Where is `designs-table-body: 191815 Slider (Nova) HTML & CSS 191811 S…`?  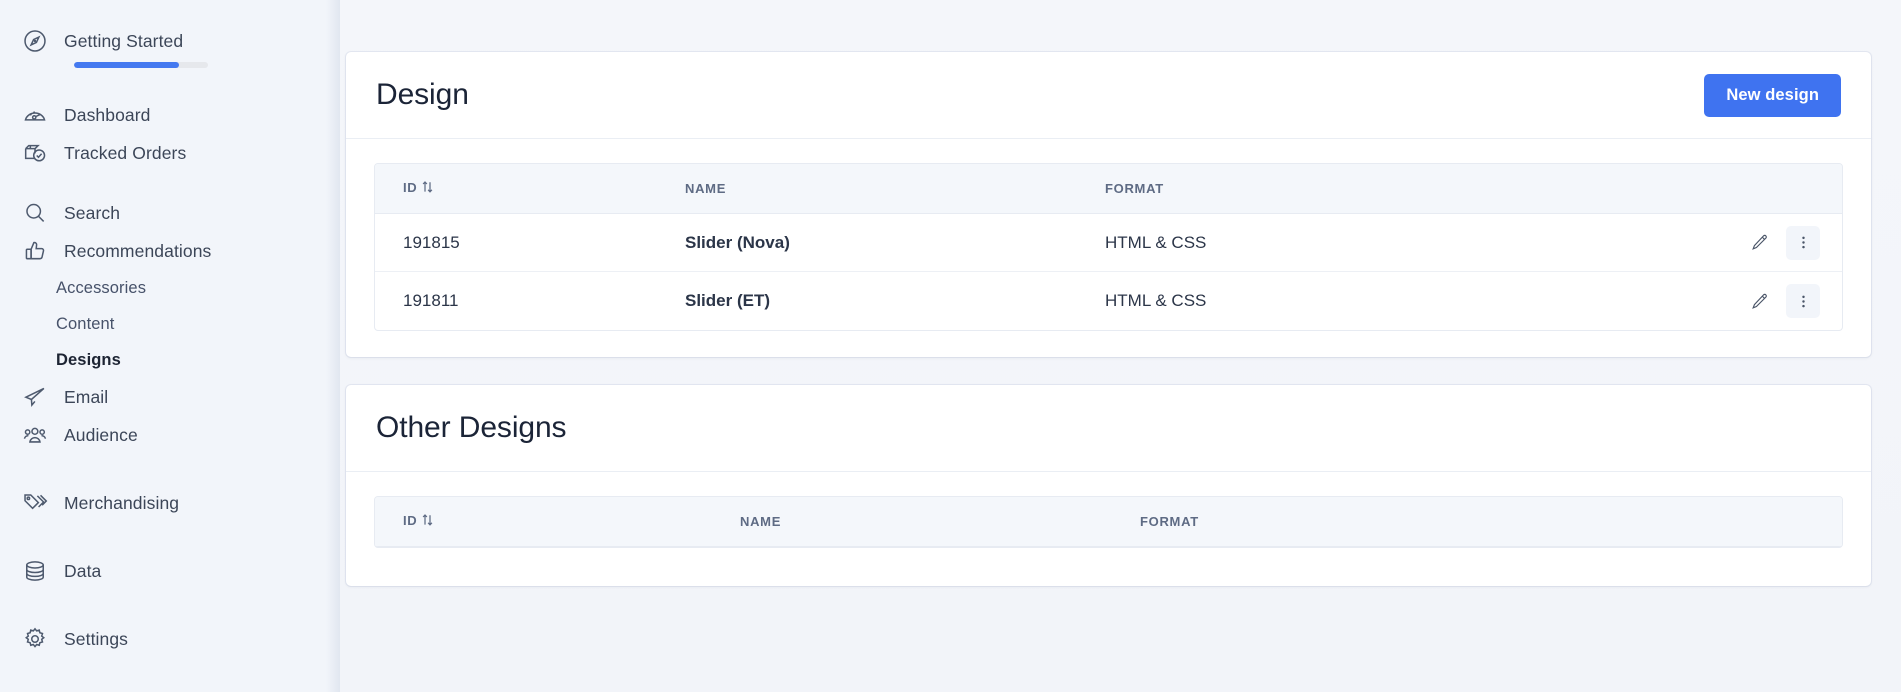 designs-table-body: 191815 Slider (Nova) HTML & CSS 191811 S… is located at coordinates (1108, 272).